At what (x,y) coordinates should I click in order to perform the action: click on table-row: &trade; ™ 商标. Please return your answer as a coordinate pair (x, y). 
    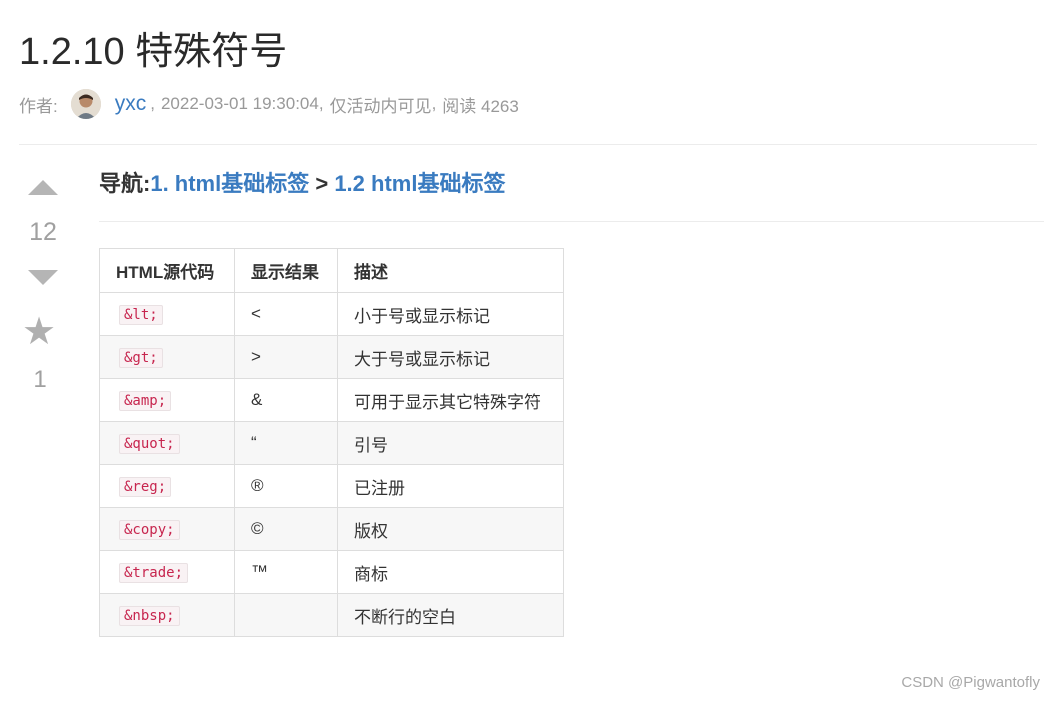
    Looking at the image, I should click on (331, 572).